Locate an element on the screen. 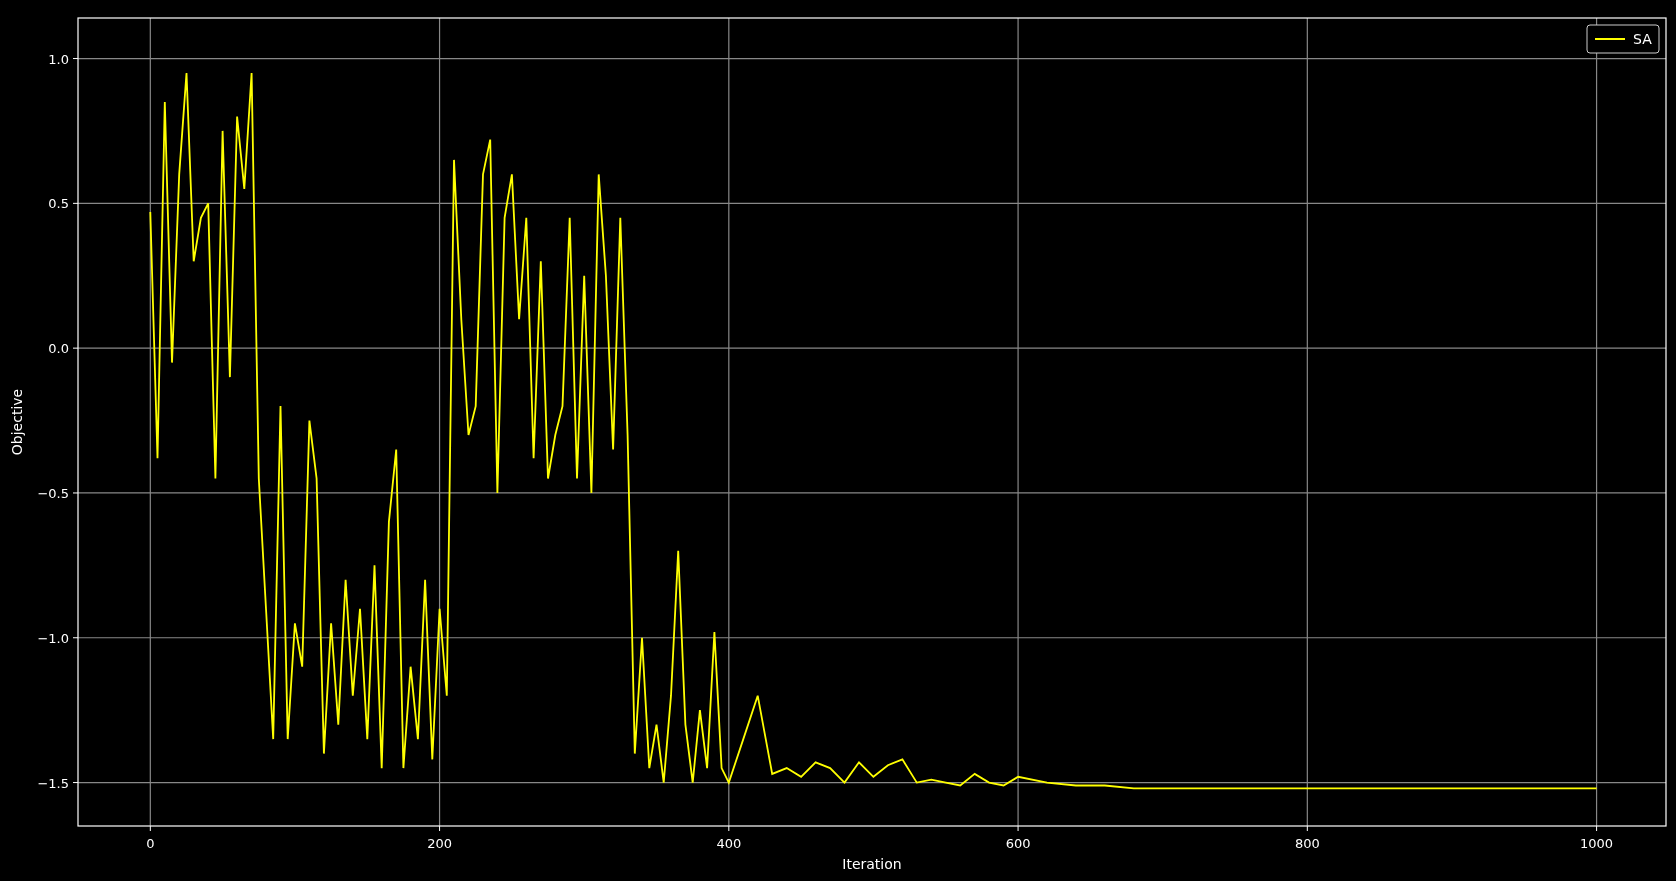 The image size is (1676, 881). y-tick-label: 0.5 is located at coordinates (58, 204).